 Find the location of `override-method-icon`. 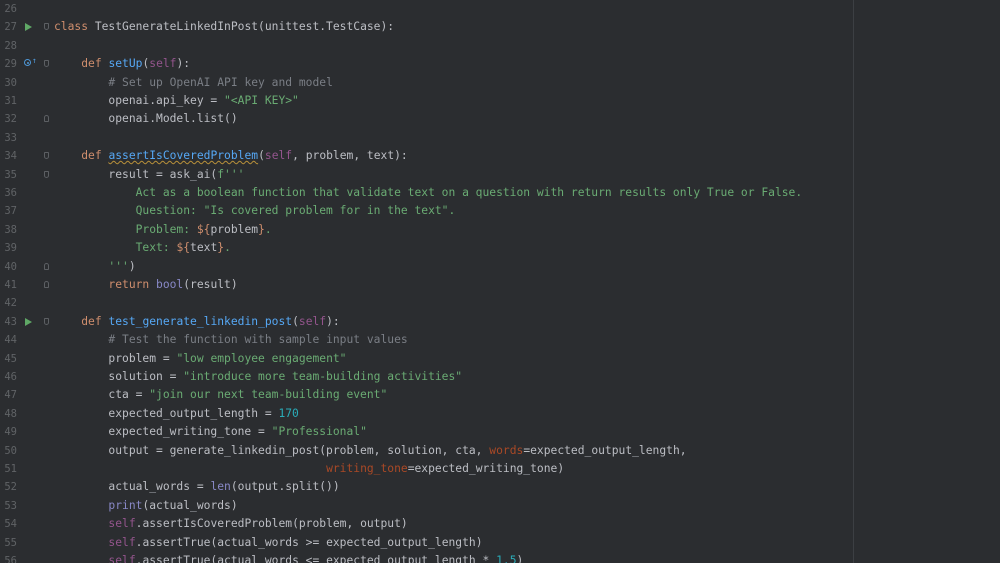

override-method-icon is located at coordinates (27, 63).